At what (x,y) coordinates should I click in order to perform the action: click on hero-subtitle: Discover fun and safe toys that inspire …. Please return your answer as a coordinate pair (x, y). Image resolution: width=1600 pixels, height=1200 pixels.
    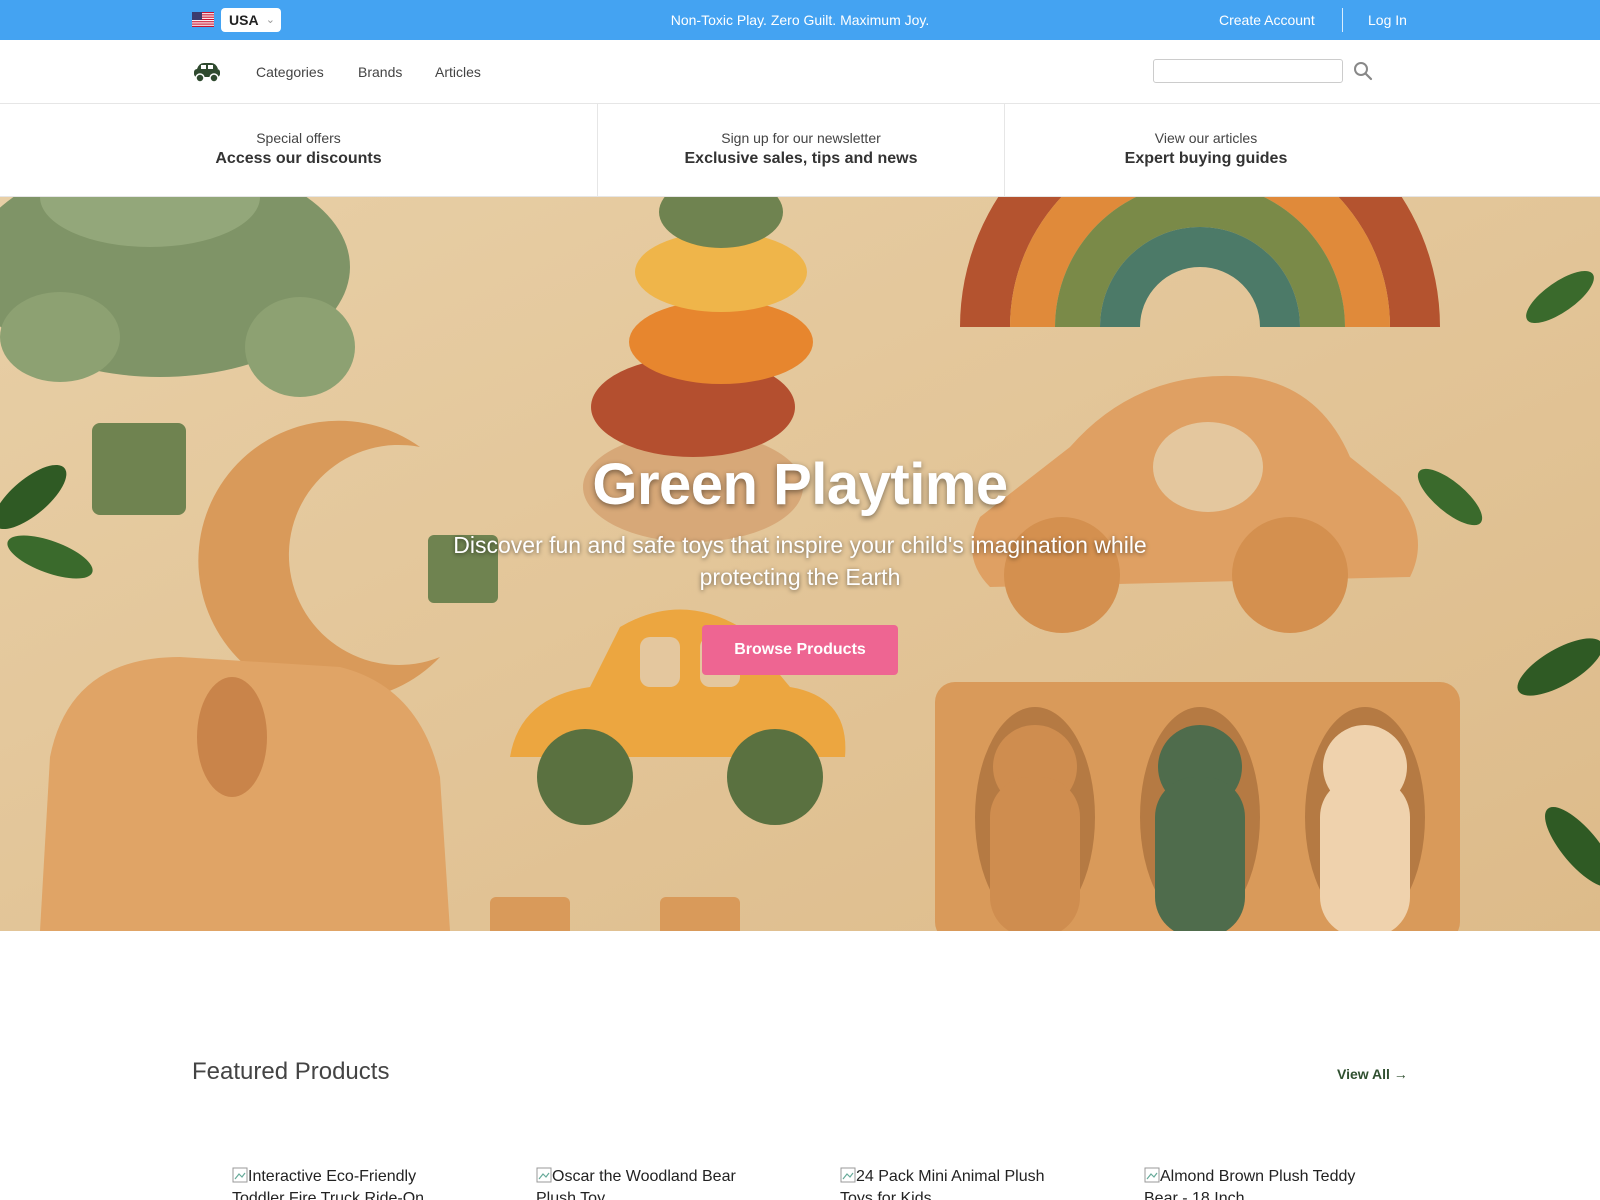
    Looking at the image, I should click on (800, 561).